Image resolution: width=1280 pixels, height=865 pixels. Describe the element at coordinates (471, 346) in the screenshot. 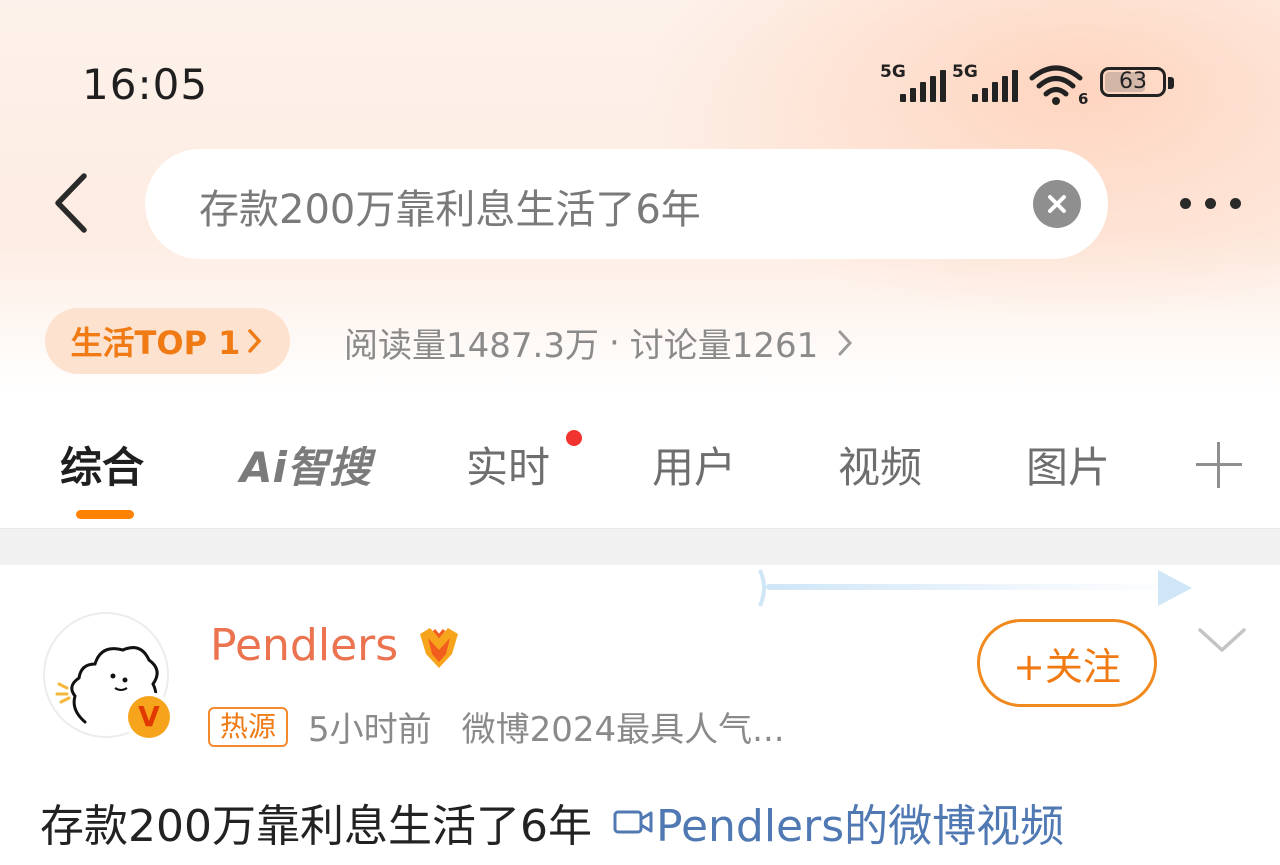

I see `read-count: 阅读量1487.3万` at that location.